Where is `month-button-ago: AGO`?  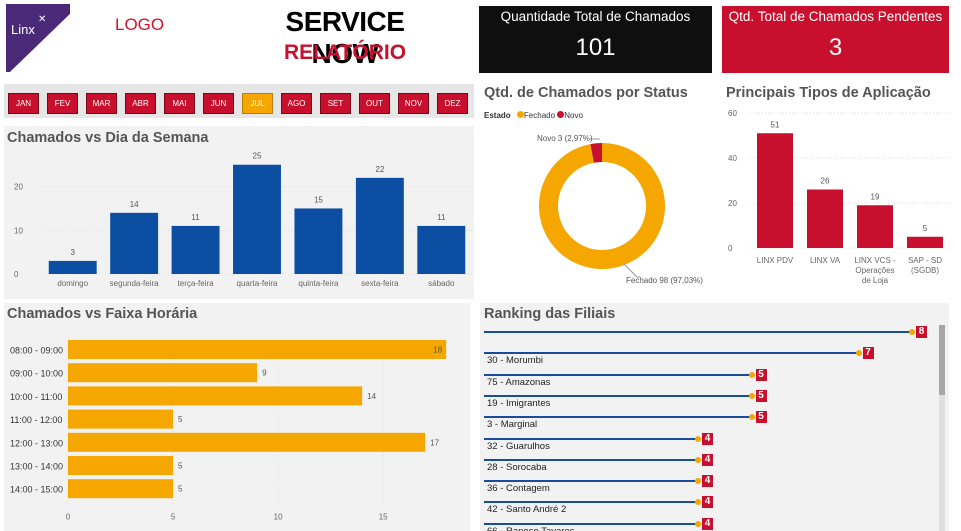 month-button-ago: AGO is located at coordinates (296, 103).